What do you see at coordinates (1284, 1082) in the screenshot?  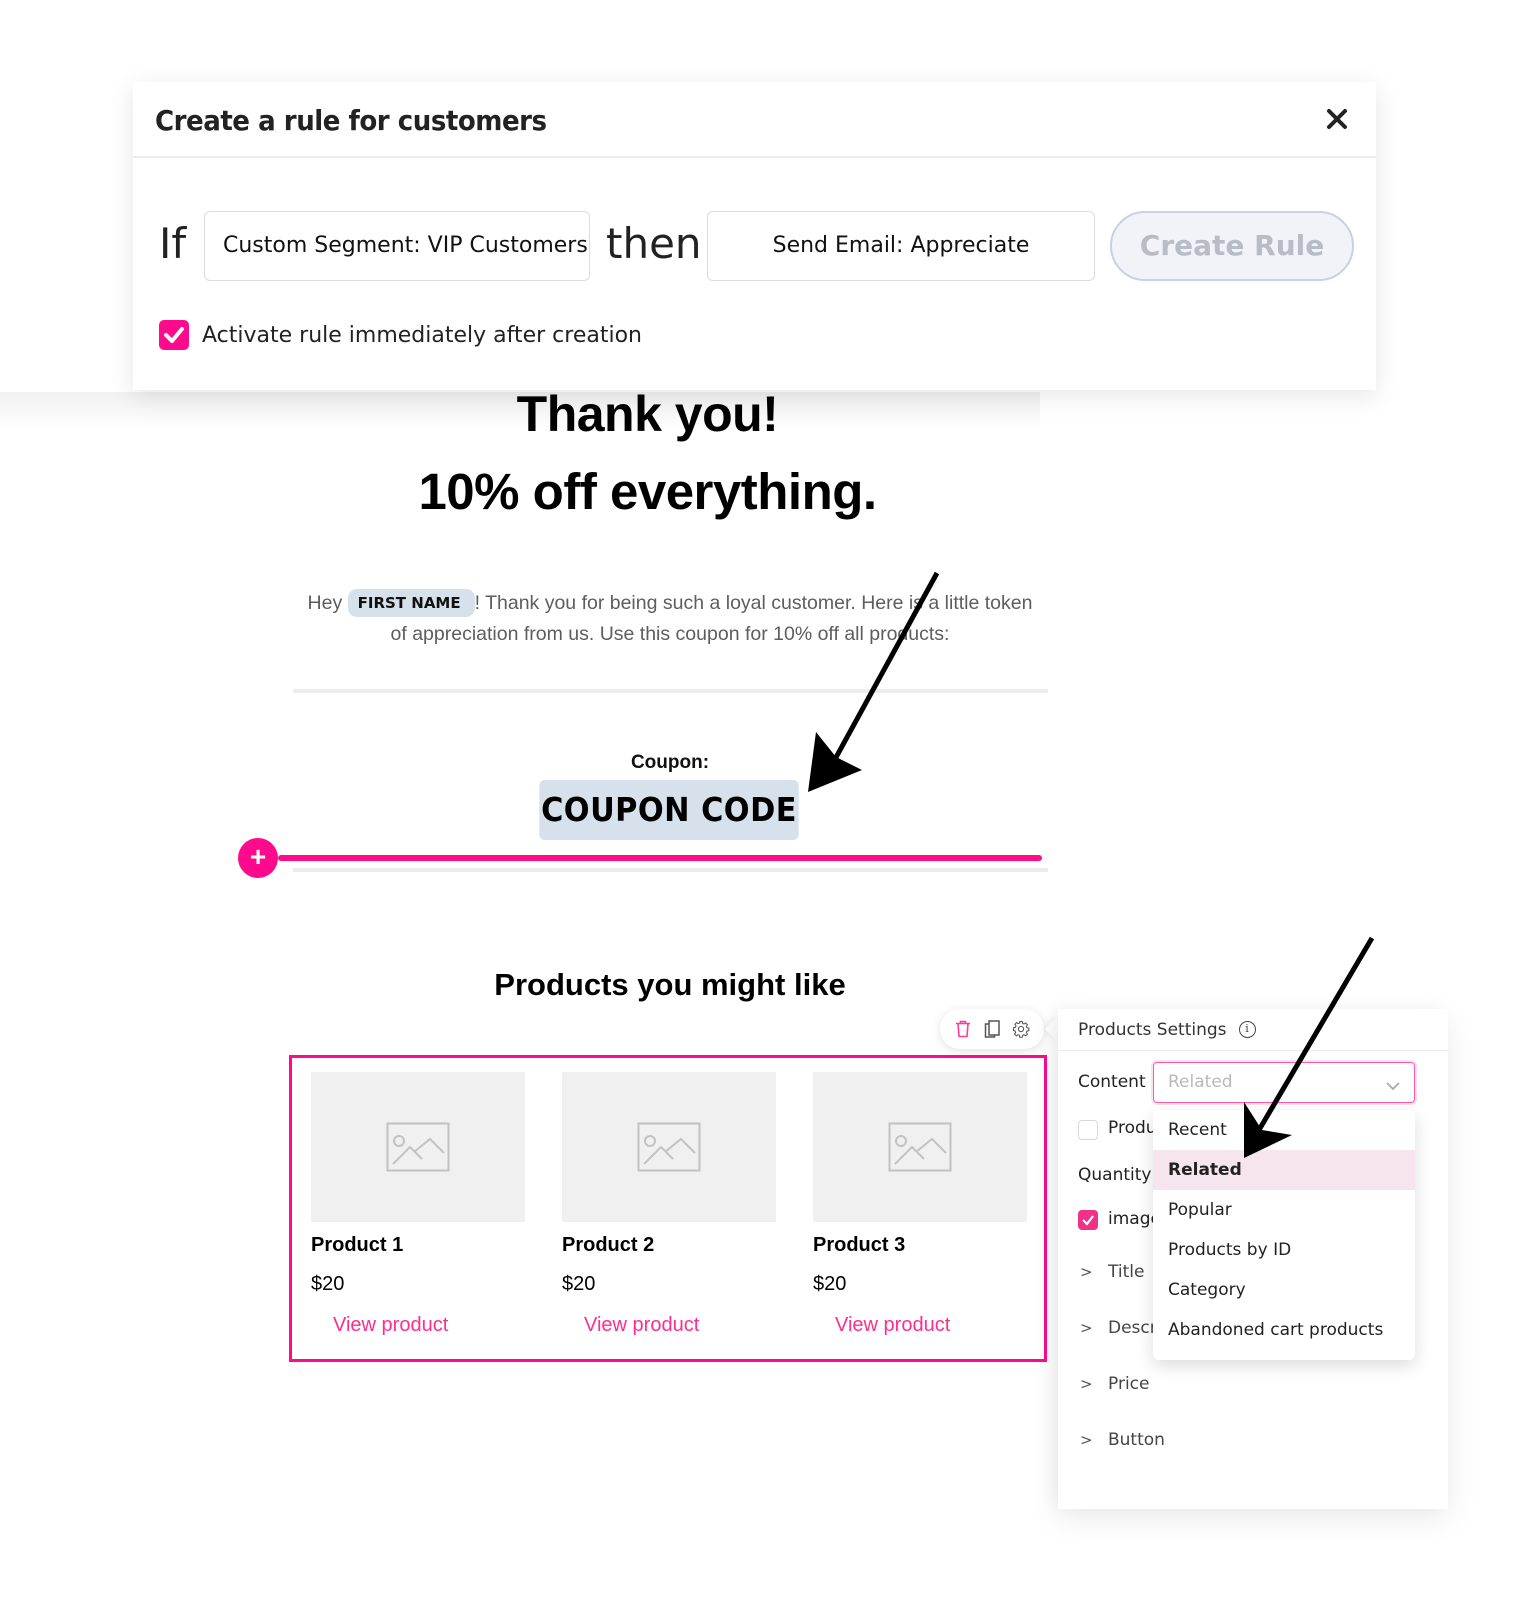 I see `content-select: Related` at bounding box center [1284, 1082].